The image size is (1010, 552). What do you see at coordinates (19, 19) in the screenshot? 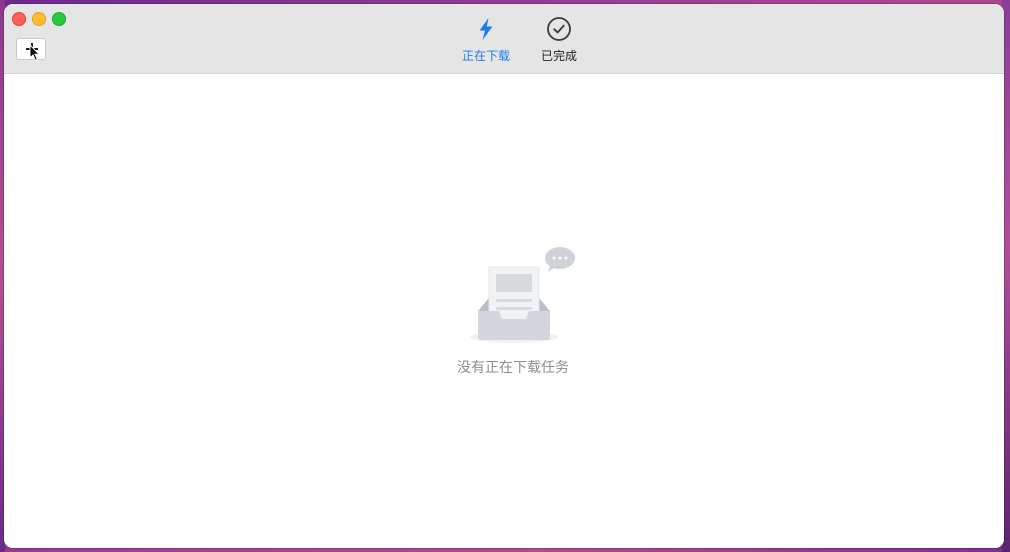
I see `close-window-button` at bounding box center [19, 19].